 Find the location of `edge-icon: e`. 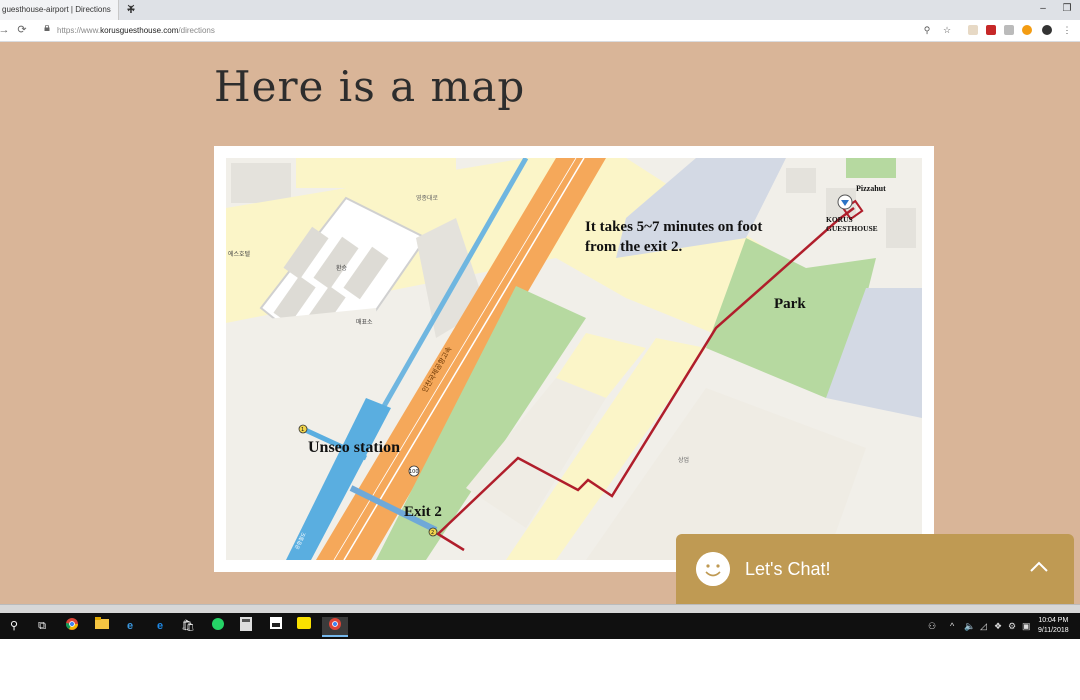

edge-icon: e is located at coordinates (160, 626).